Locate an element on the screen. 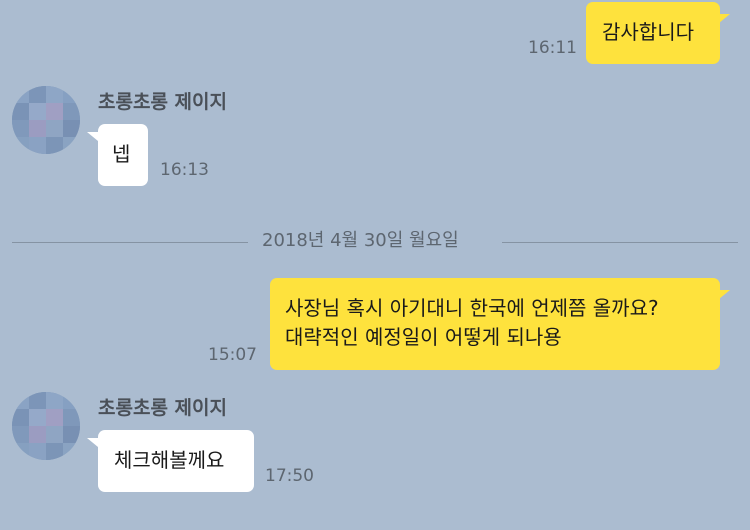 The image size is (750, 530). message-timestamp: 17:50 is located at coordinates (289, 476).